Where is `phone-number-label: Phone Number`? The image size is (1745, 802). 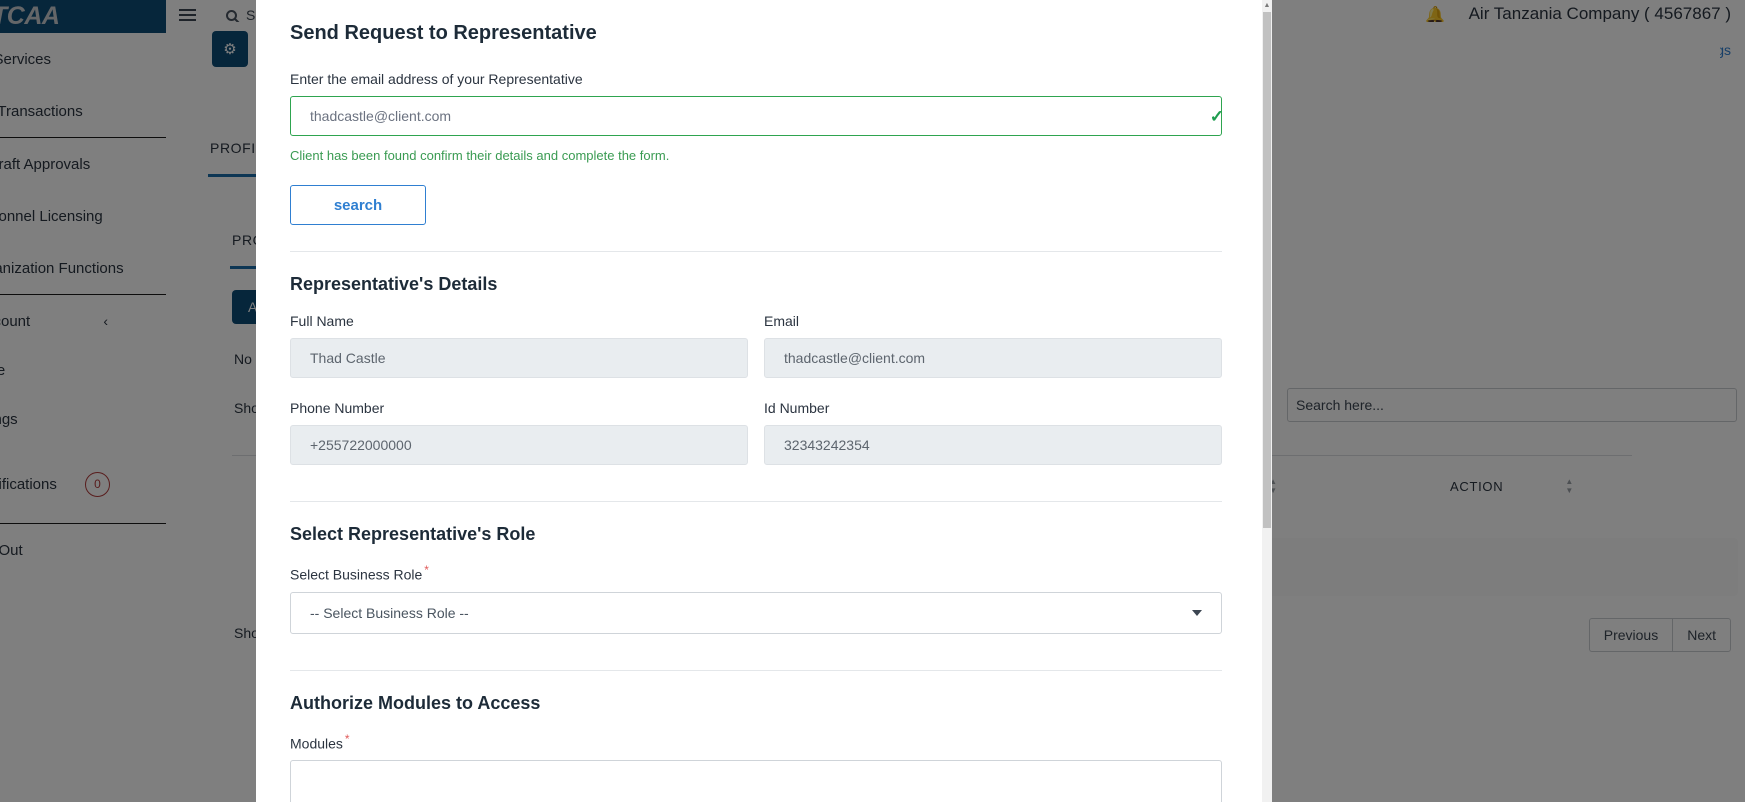
phone-number-label: Phone Number is located at coordinates (337, 408).